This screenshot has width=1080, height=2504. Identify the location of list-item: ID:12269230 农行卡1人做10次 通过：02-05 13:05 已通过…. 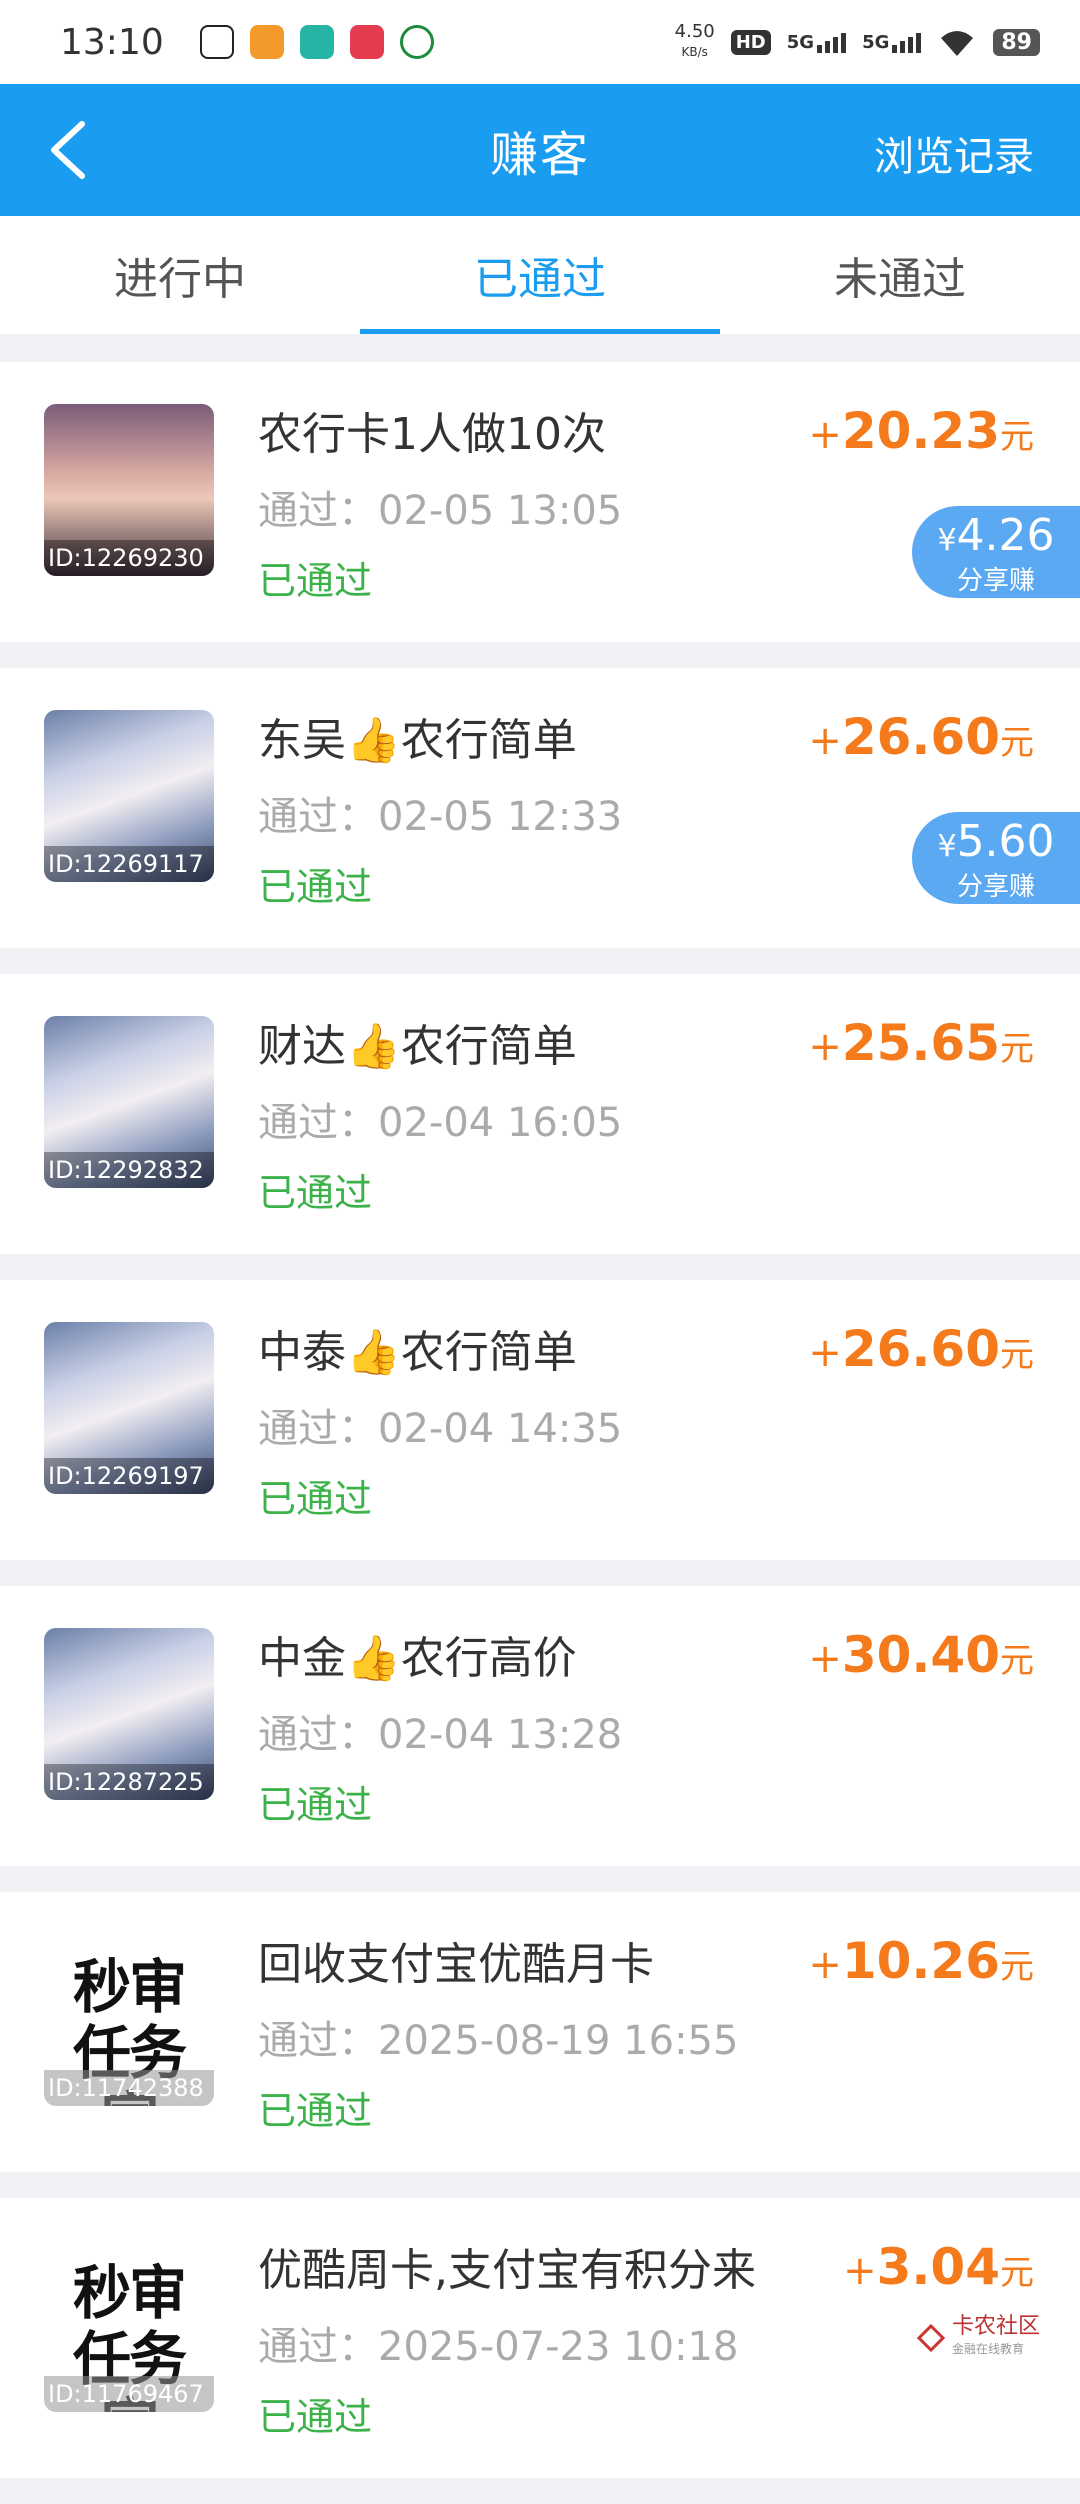
(540, 502).